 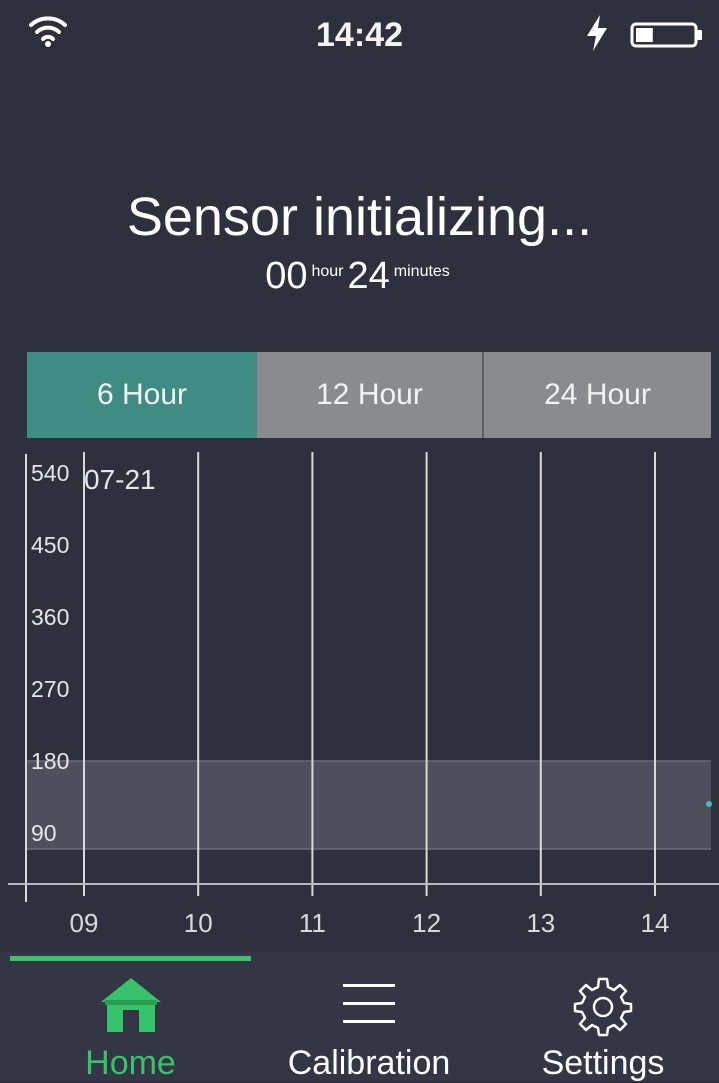 What do you see at coordinates (44, 833) in the screenshot?
I see `y-tick-label: 90` at bounding box center [44, 833].